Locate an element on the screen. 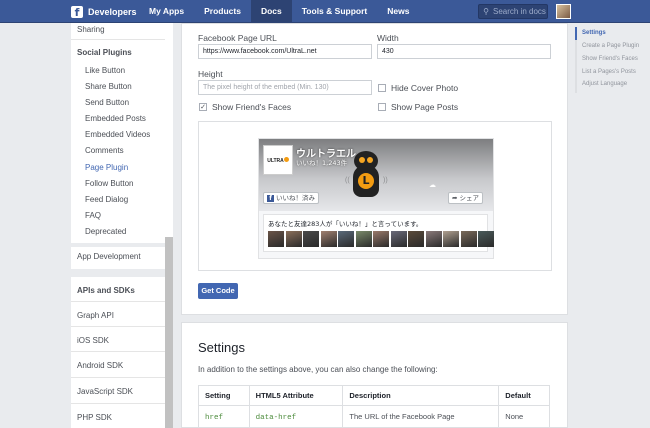 The image size is (650, 428). sidebar-item-php-sdk: PHP SDK is located at coordinates (123, 417).